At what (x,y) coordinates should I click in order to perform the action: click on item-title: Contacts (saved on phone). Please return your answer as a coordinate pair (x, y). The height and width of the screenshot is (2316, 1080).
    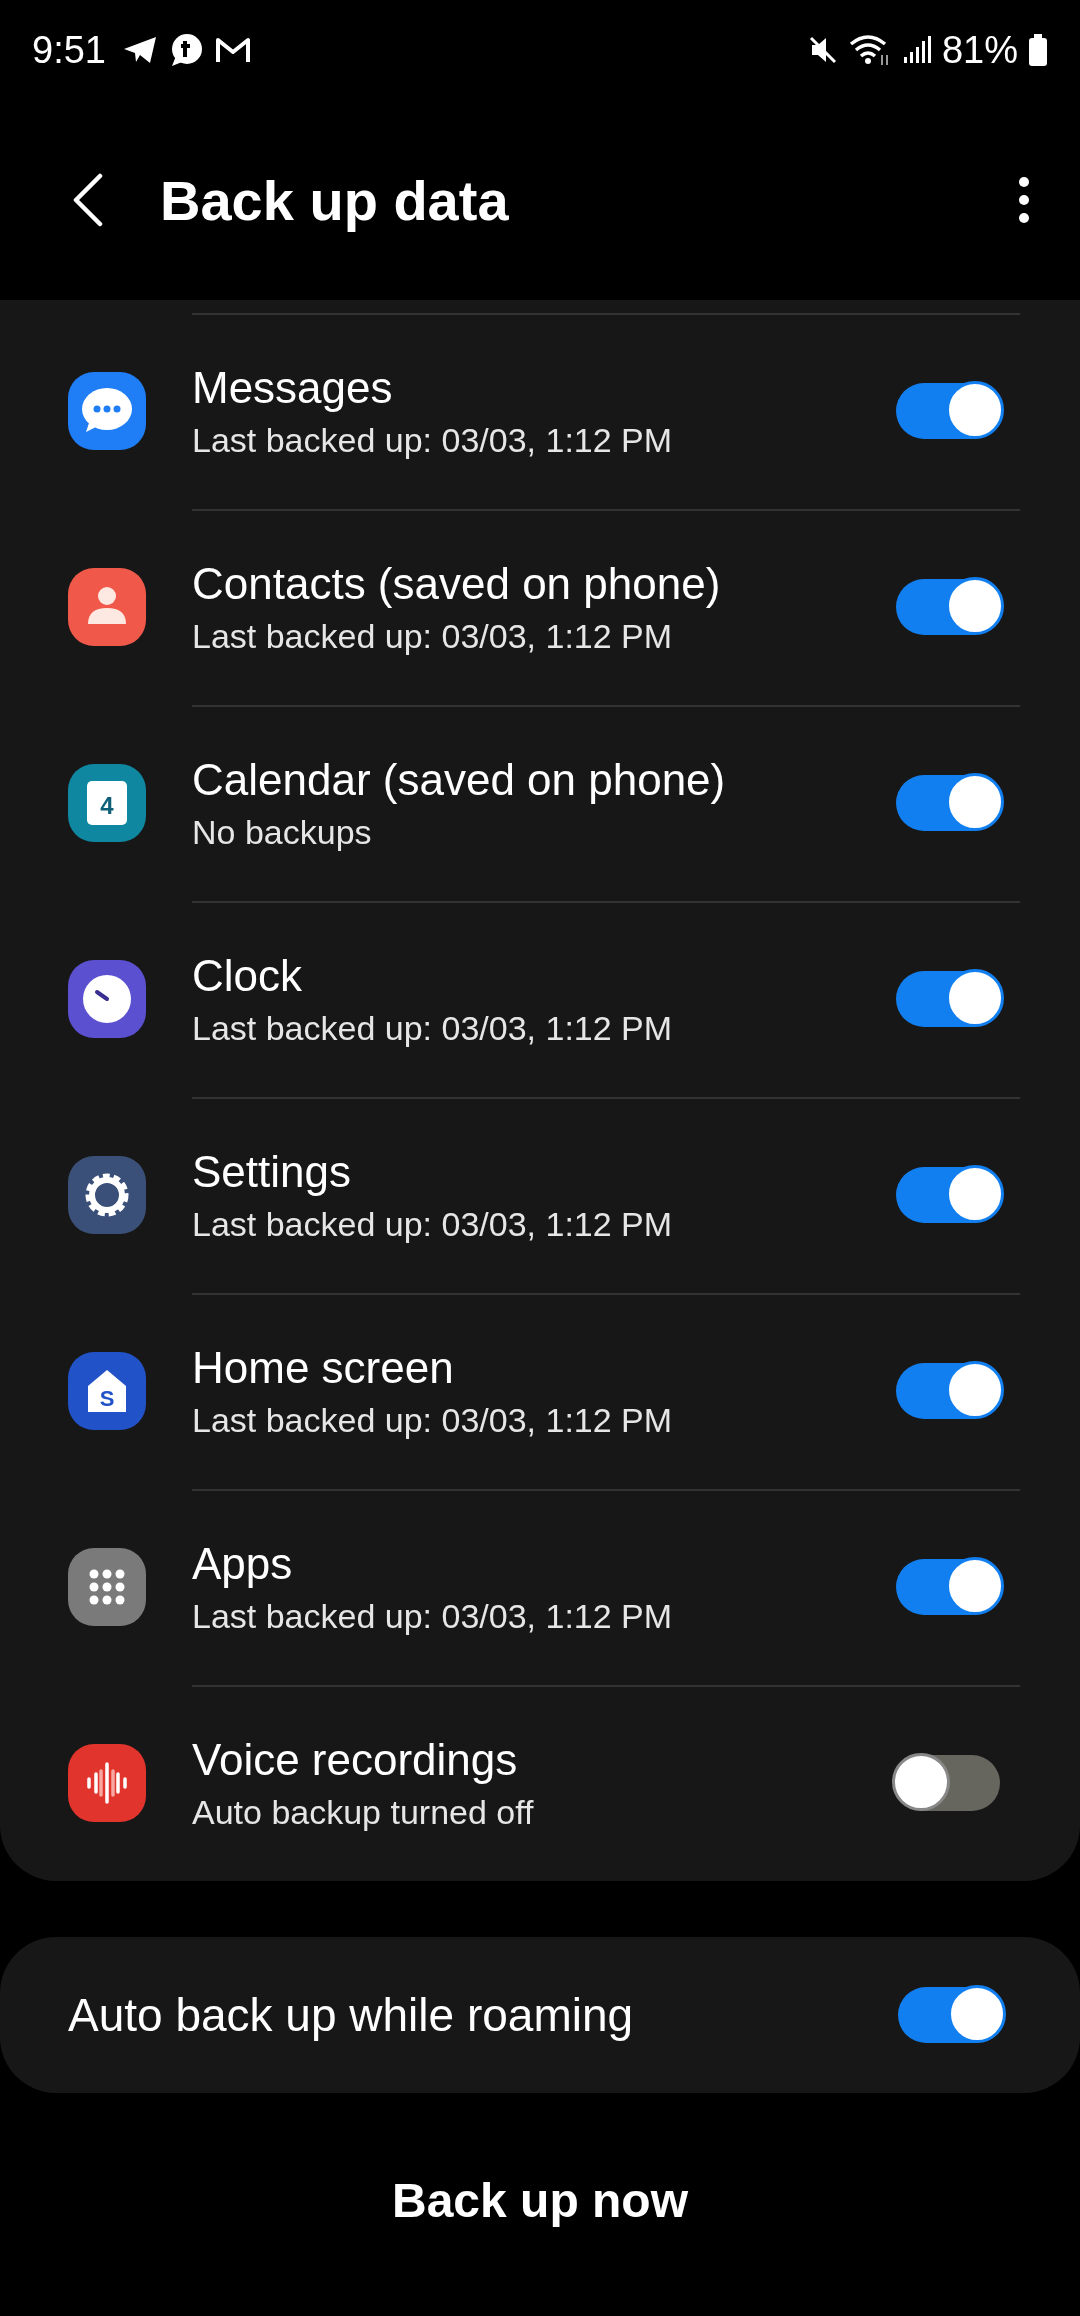
    Looking at the image, I should click on (457, 583).